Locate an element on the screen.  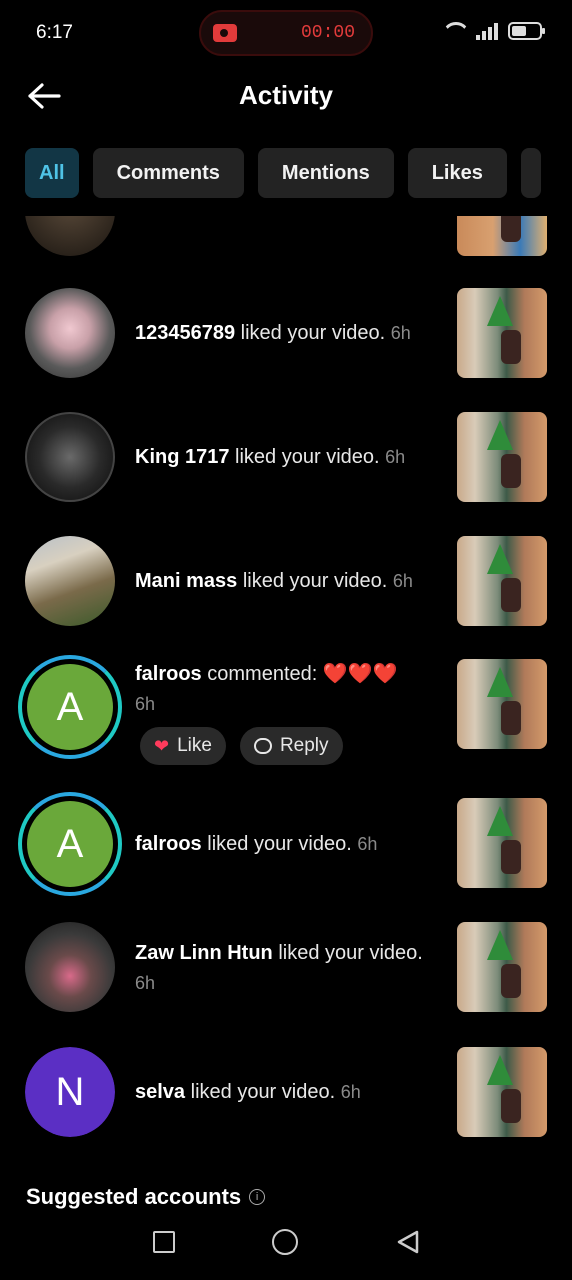
list-item: 123456789 liked your video. 6h is located at coordinates (286, 333).